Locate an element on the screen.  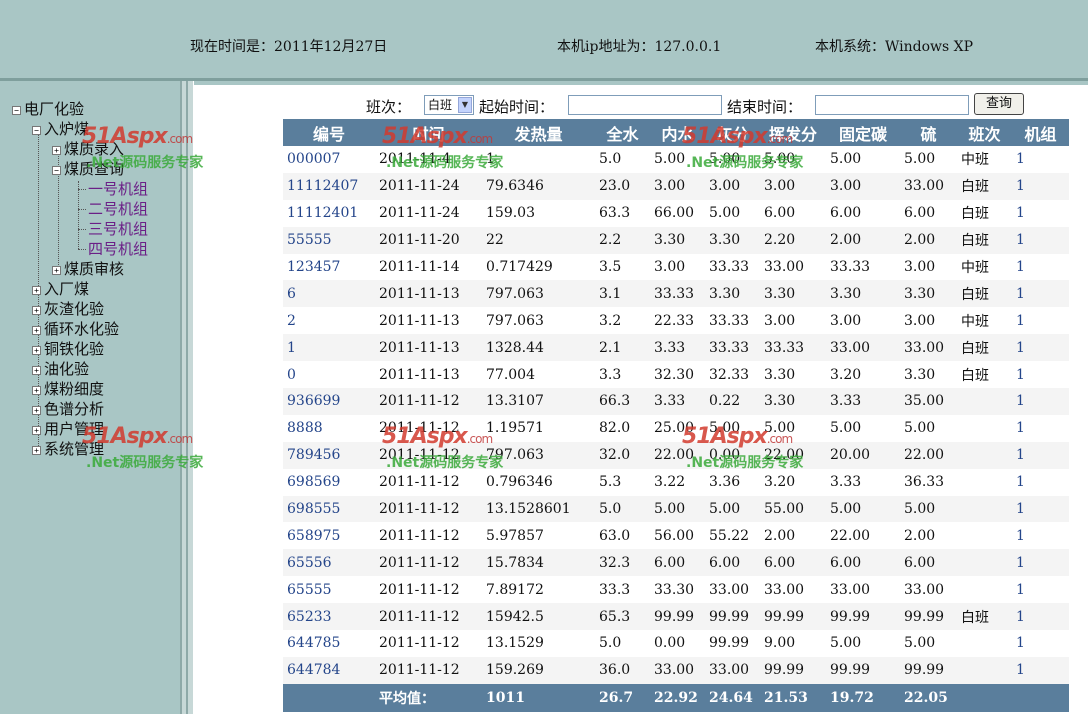
tree-node-copper-iron-test: + 铜铁化验 is located at coordinates (68, 349).